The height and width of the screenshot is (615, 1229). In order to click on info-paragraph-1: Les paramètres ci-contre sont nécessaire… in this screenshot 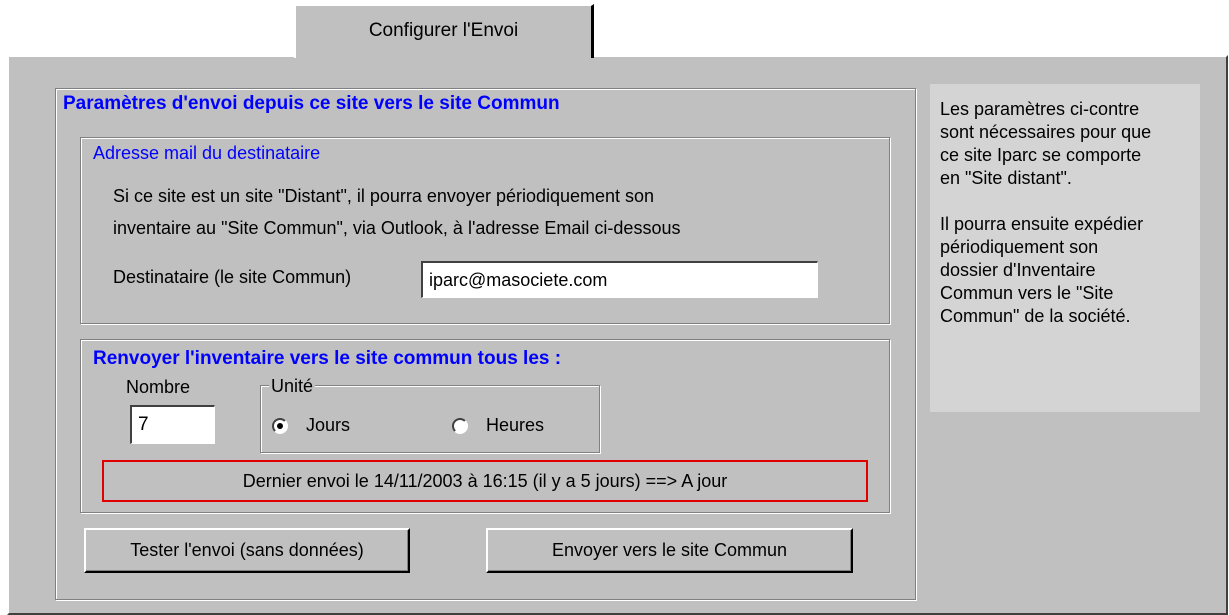, I will do `click(1046, 143)`.